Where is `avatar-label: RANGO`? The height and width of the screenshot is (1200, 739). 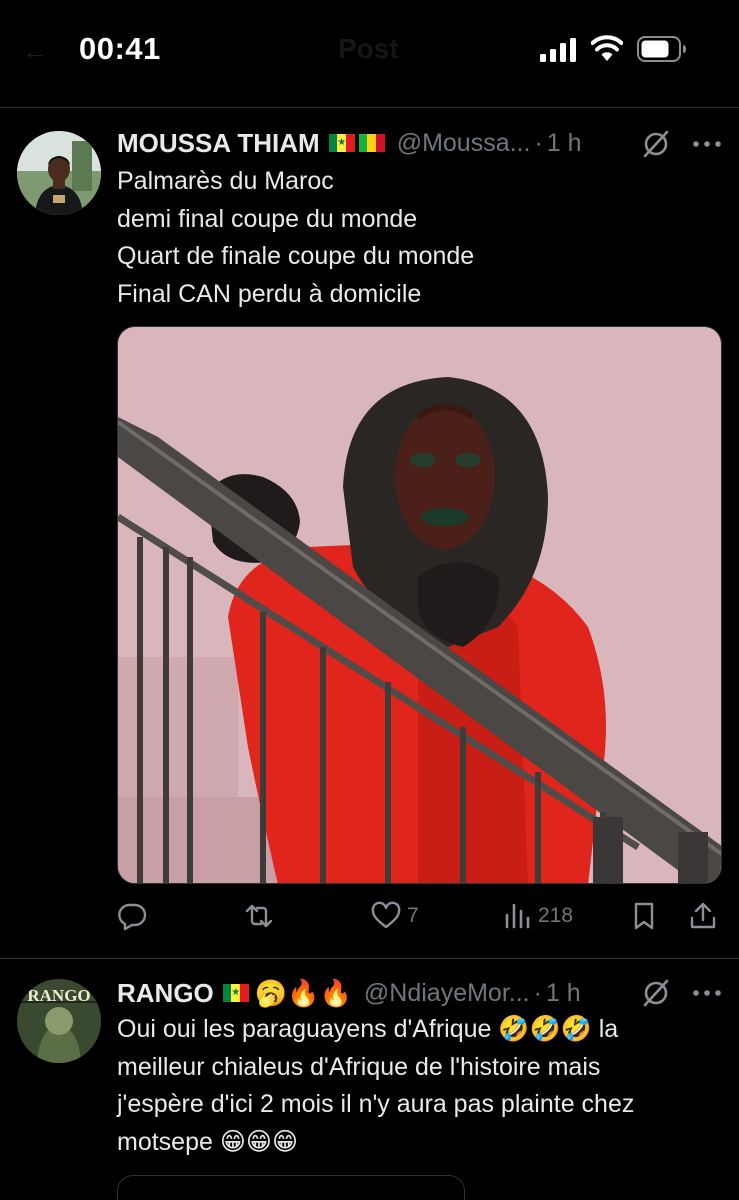 avatar-label: RANGO is located at coordinates (58, 995).